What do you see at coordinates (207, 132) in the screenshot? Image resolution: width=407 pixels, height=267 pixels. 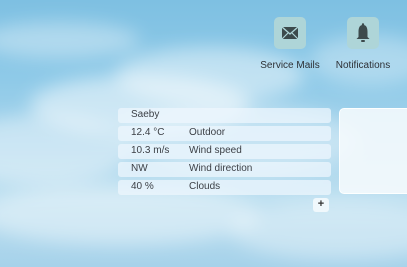 I see `weather-label: Outdoor` at bounding box center [207, 132].